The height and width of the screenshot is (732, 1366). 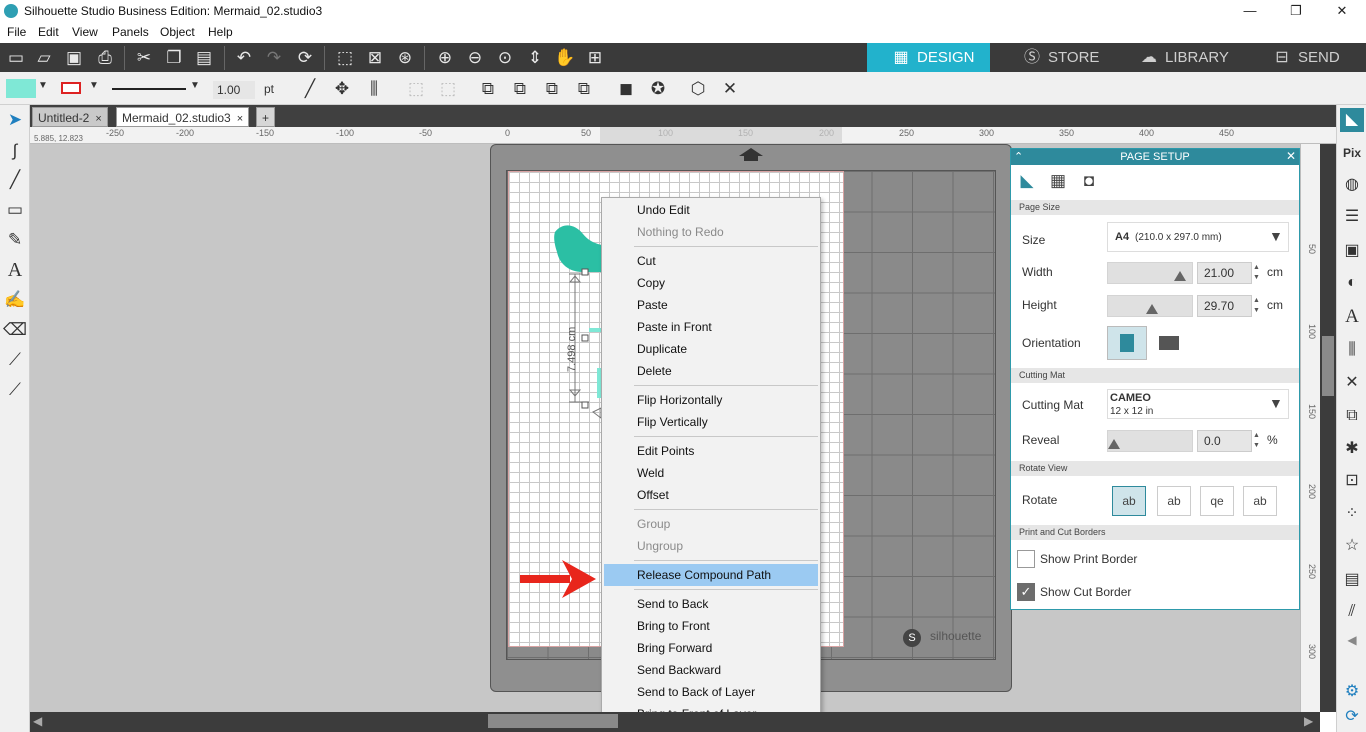 What do you see at coordinates (174, 58) in the screenshot?
I see `copy-icon: ❐` at bounding box center [174, 58].